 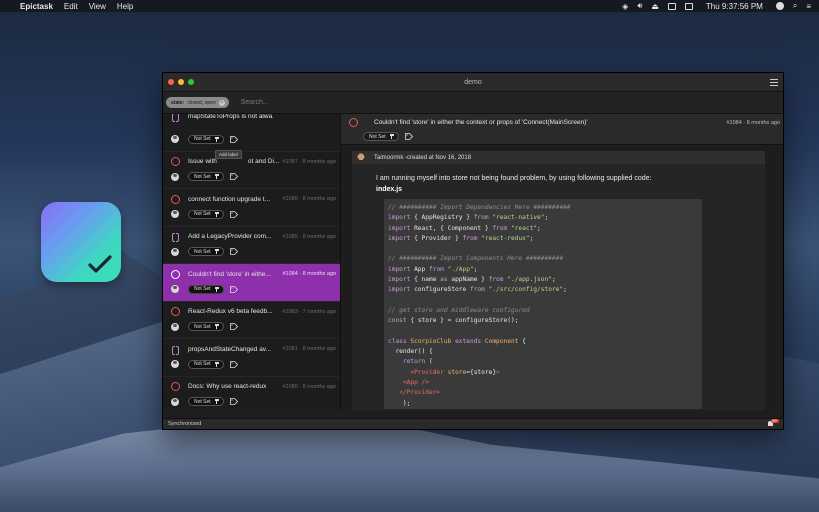 What do you see at coordinates (397, 341) in the screenshot?
I see `code-token: class` at bounding box center [397, 341].